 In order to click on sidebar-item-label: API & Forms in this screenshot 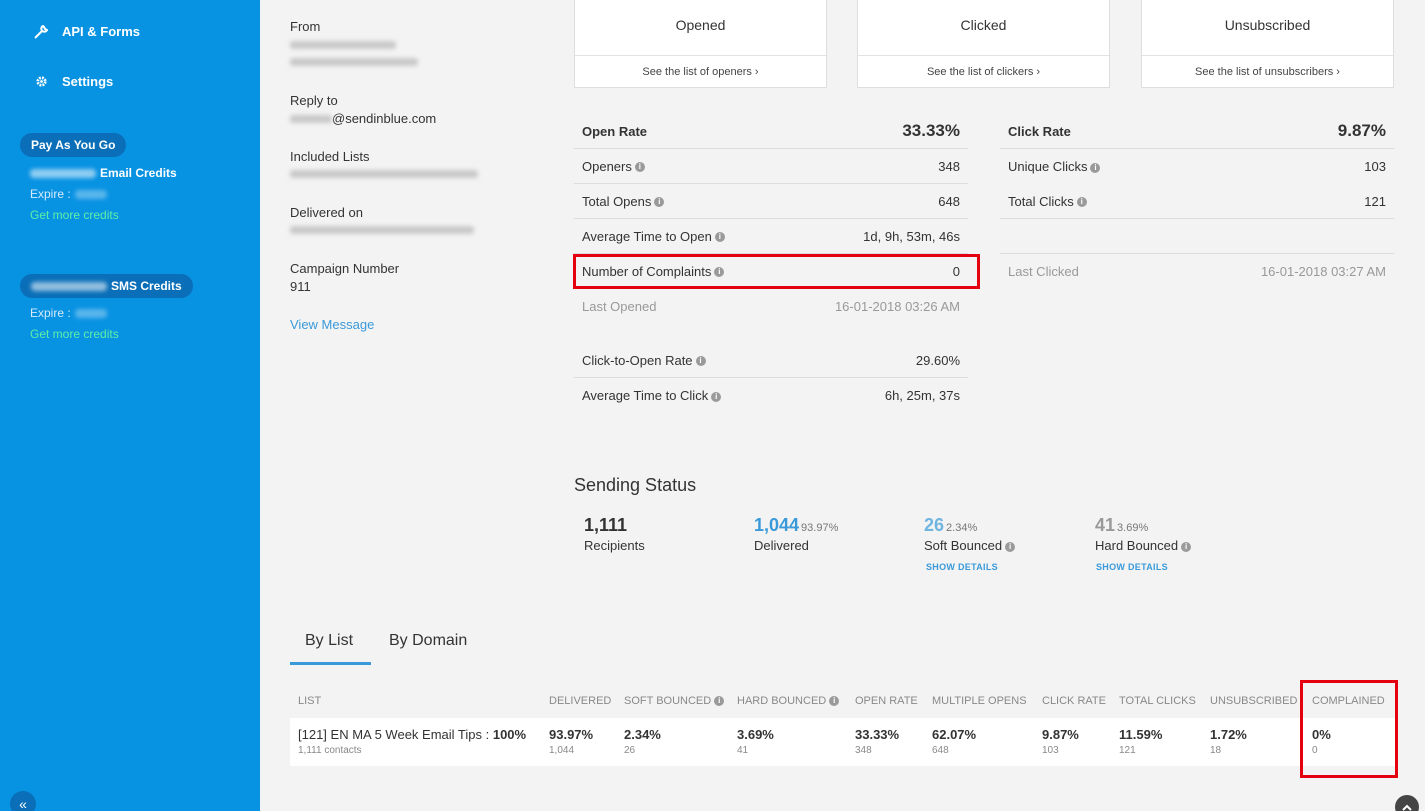, I will do `click(101, 31)`.